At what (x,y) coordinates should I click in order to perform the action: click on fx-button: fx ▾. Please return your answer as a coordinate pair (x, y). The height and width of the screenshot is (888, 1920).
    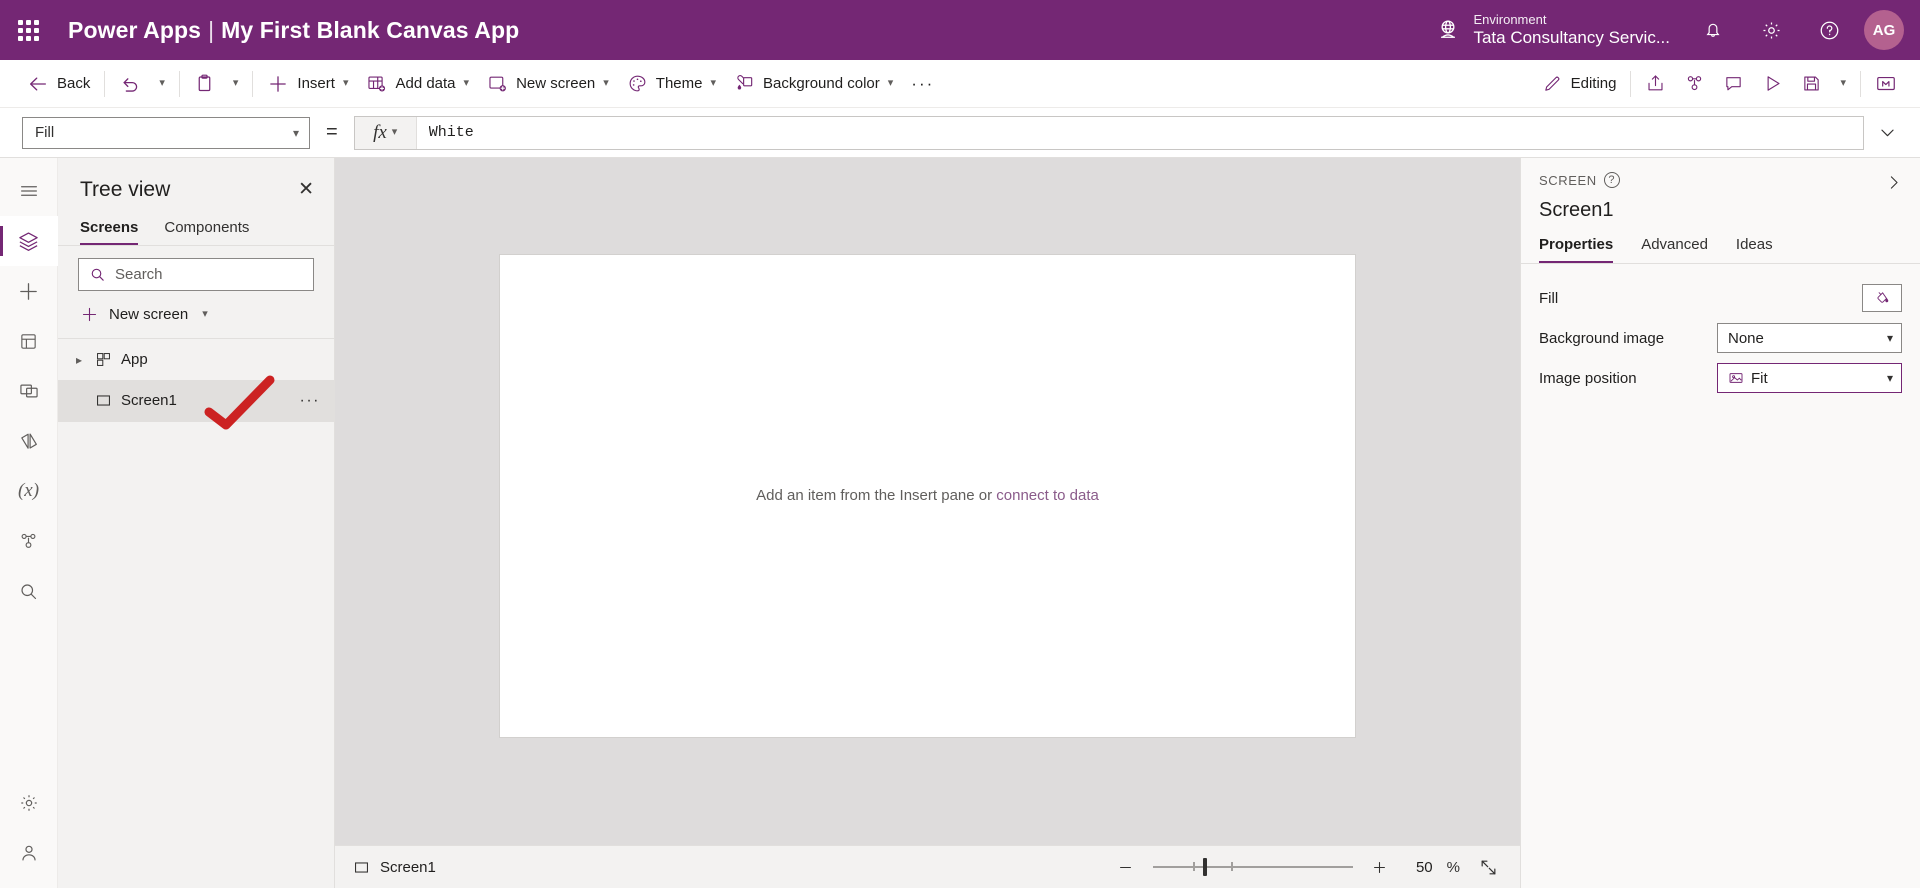
    Looking at the image, I should click on (385, 132).